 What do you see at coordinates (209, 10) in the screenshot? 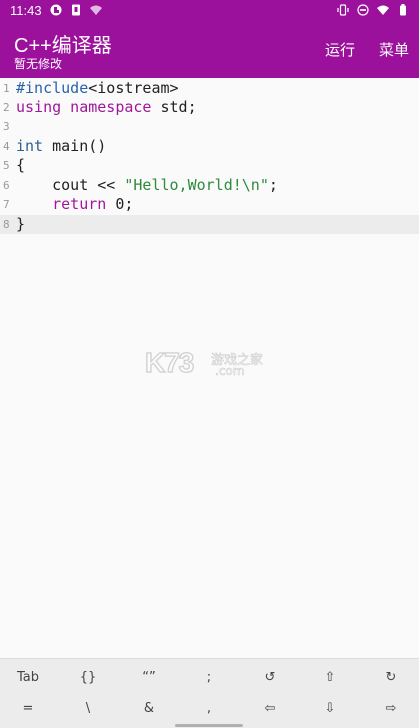
I see `status-bar: 11:43` at bounding box center [209, 10].